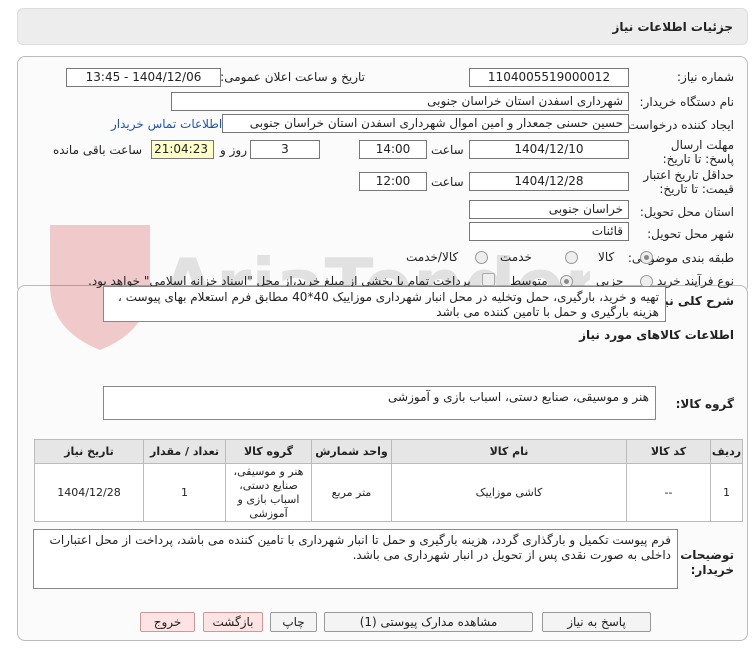 The image size is (755, 648). What do you see at coordinates (646, 257) in the screenshot?
I see `category-radio-goods` at bounding box center [646, 257].